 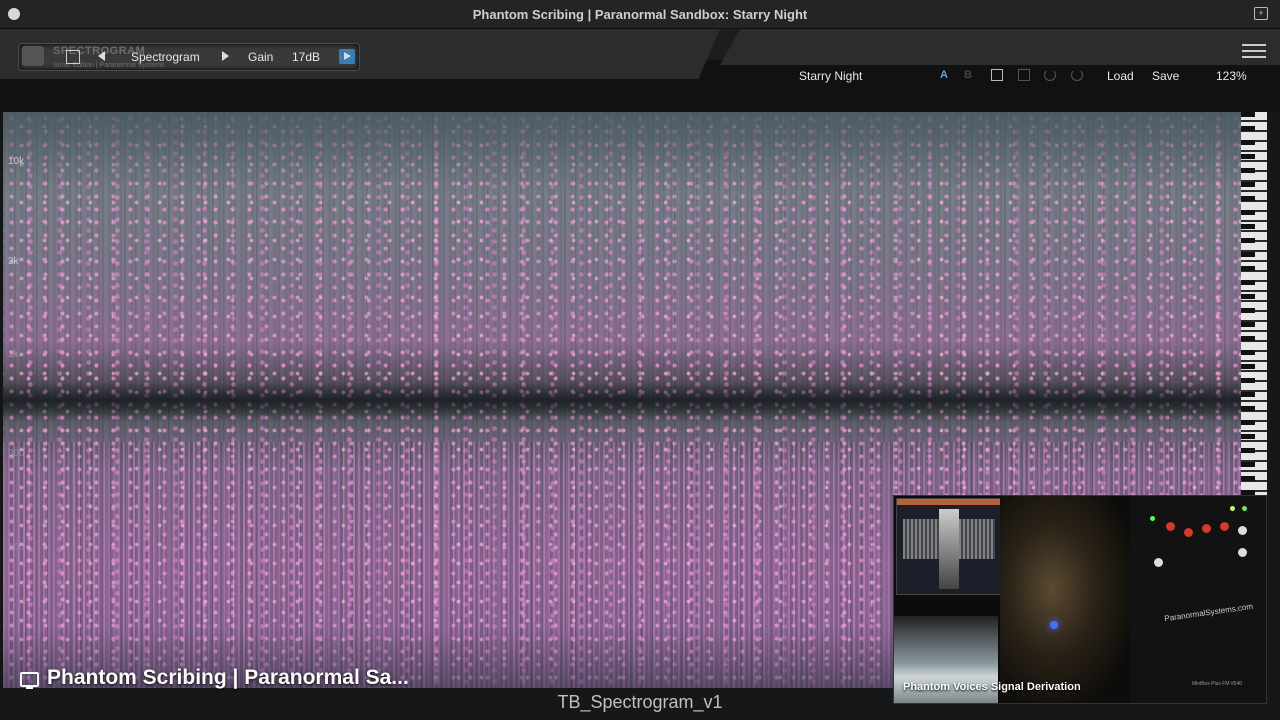 What do you see at coordinates (1065, 599) in the screenshot?
I see `pip-room-view` at bounding box center [1065, 599].